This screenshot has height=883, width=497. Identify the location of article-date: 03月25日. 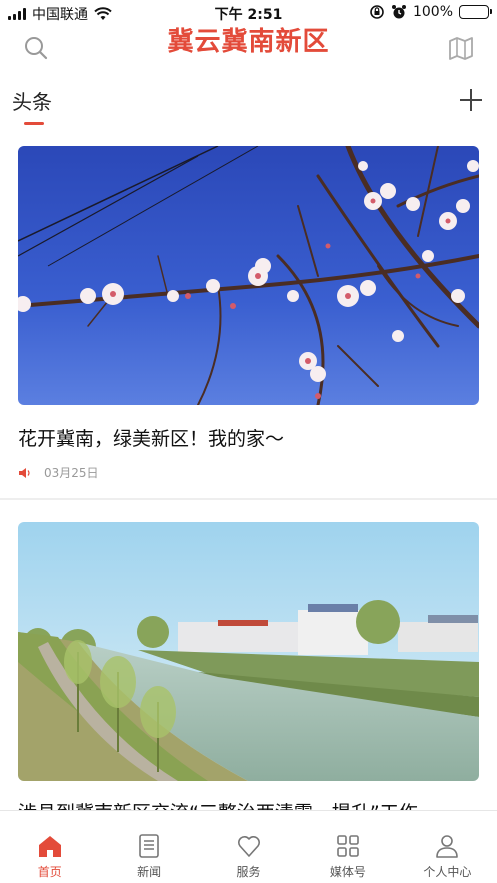
(71, 473).